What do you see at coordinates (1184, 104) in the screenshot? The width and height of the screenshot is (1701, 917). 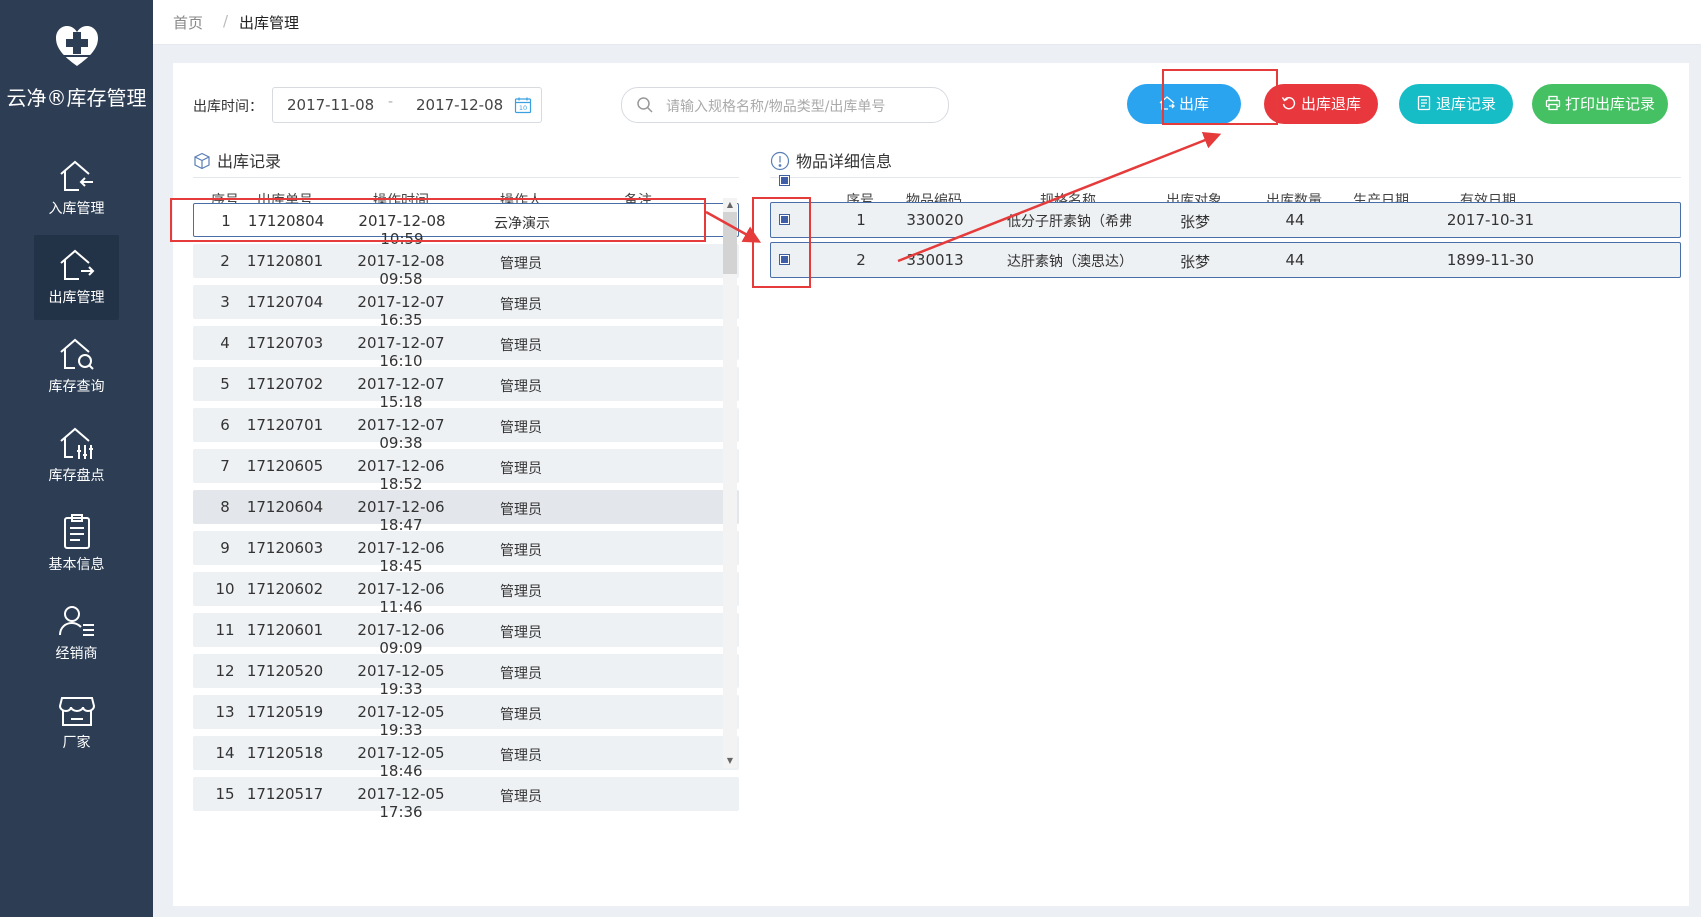 I see `stock-out-button: 出库` at bounding box center [1184, 104].